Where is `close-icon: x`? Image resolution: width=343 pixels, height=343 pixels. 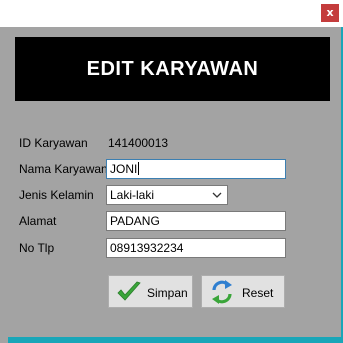
close-icon: x is located at coordinates (330, 12).